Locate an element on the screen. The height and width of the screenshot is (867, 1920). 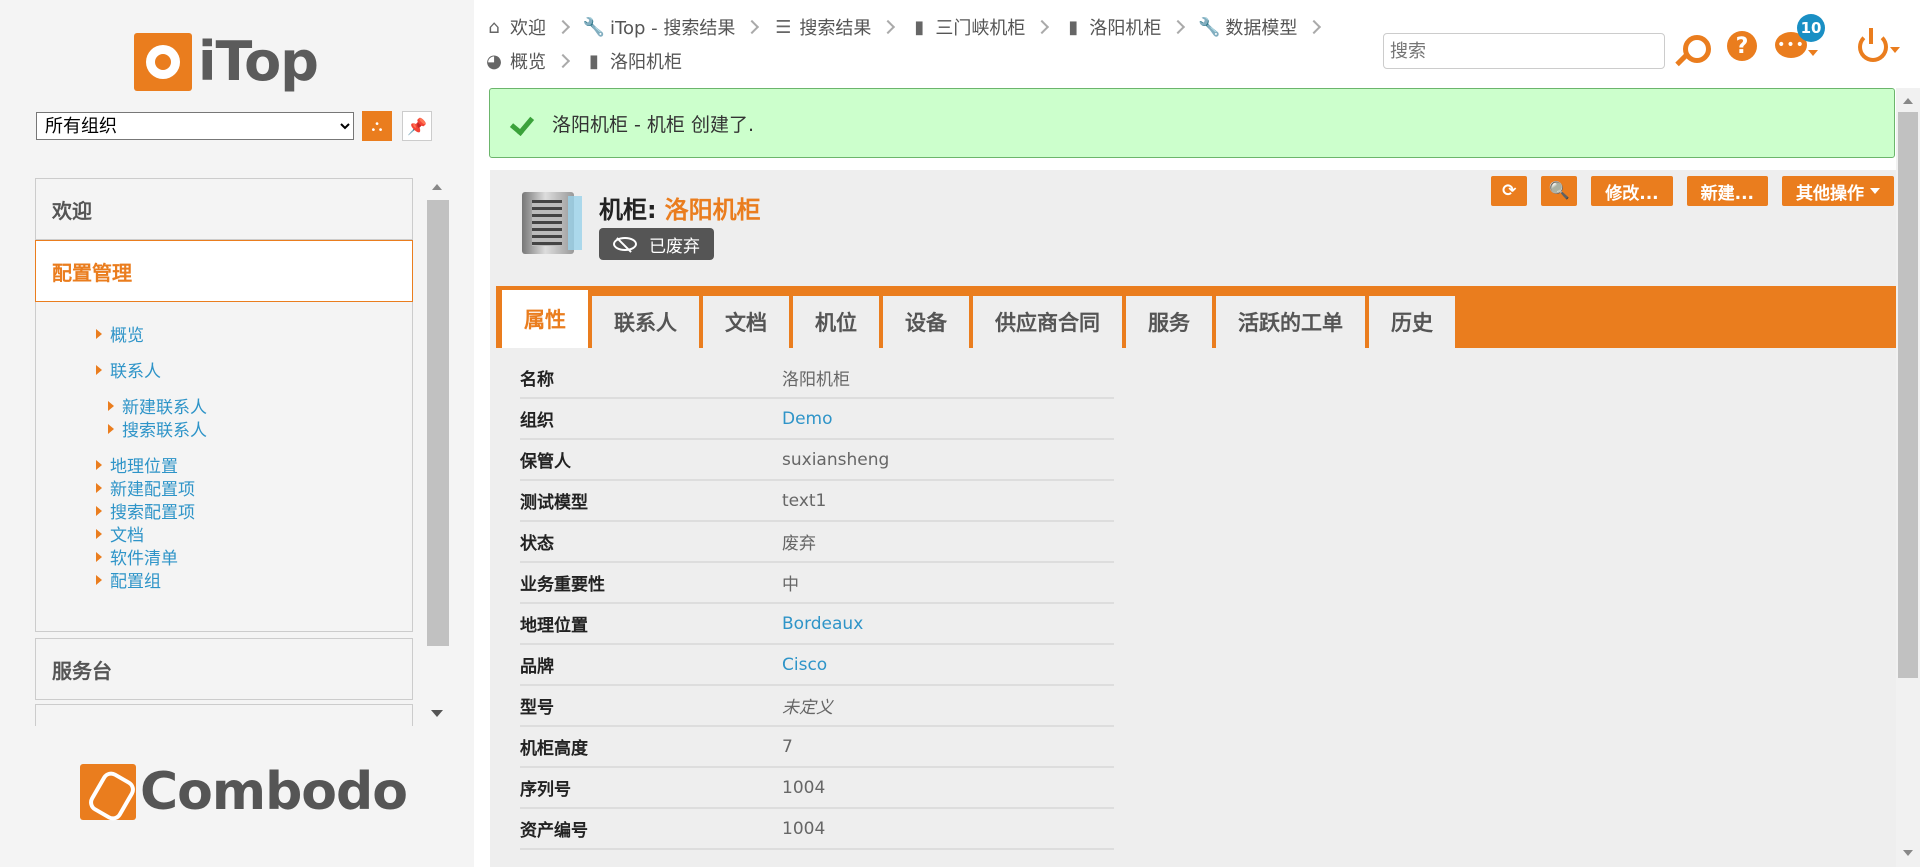
tab-history: 历史 is located at coordinates (1412, 322).